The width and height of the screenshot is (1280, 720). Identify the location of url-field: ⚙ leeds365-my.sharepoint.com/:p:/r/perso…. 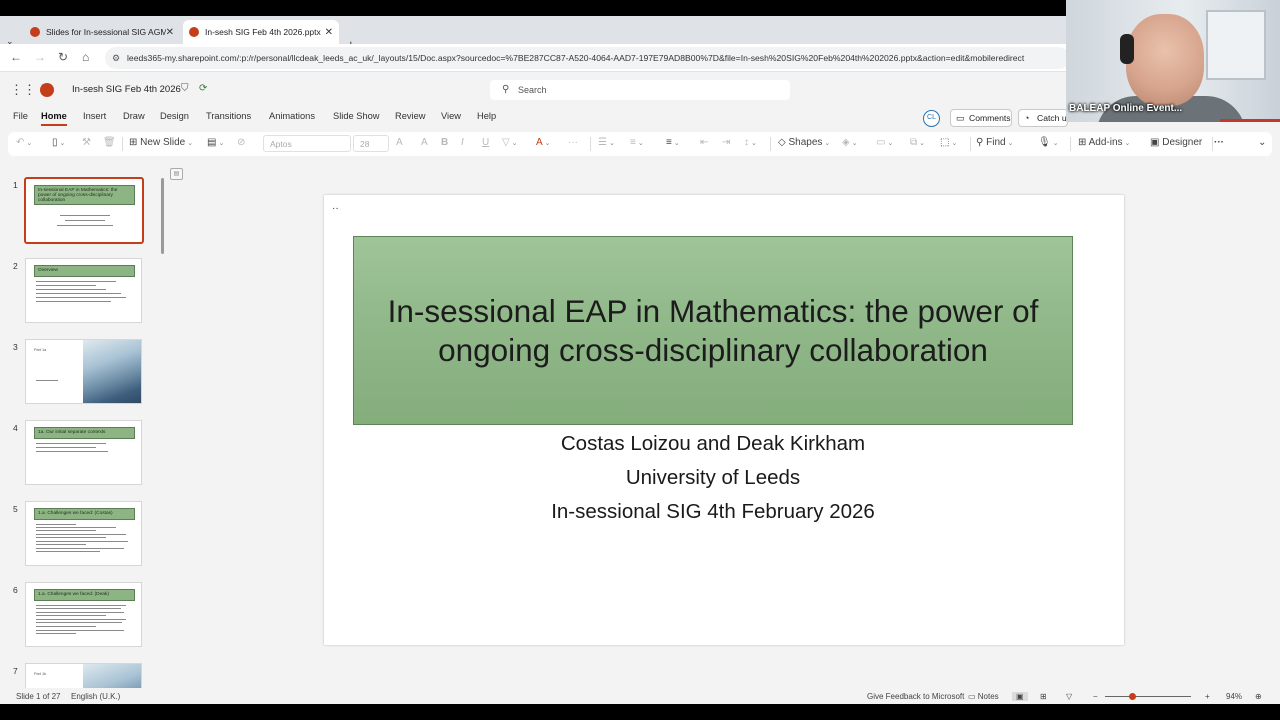
(587, 58).